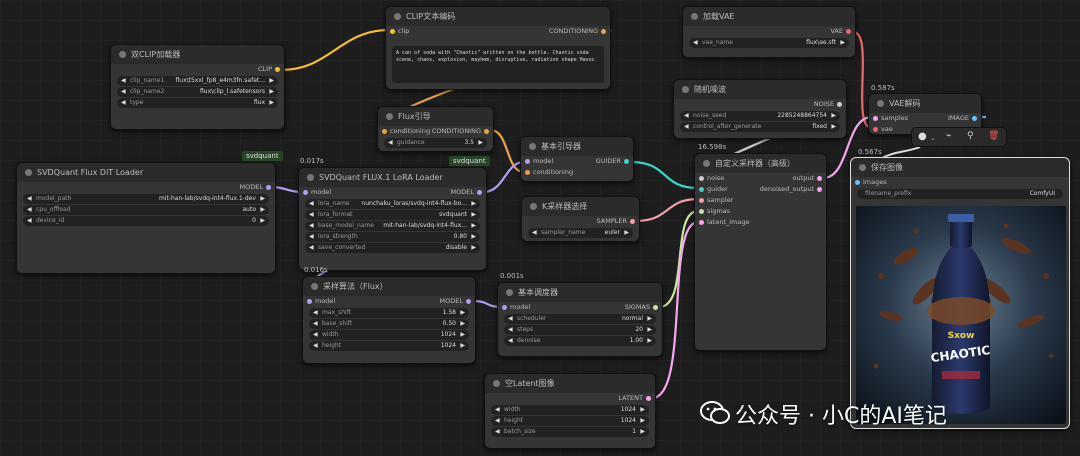 The height and width of the screenshot is (456, 1080). I want to click on output-latent-slot, so click(648, 398).